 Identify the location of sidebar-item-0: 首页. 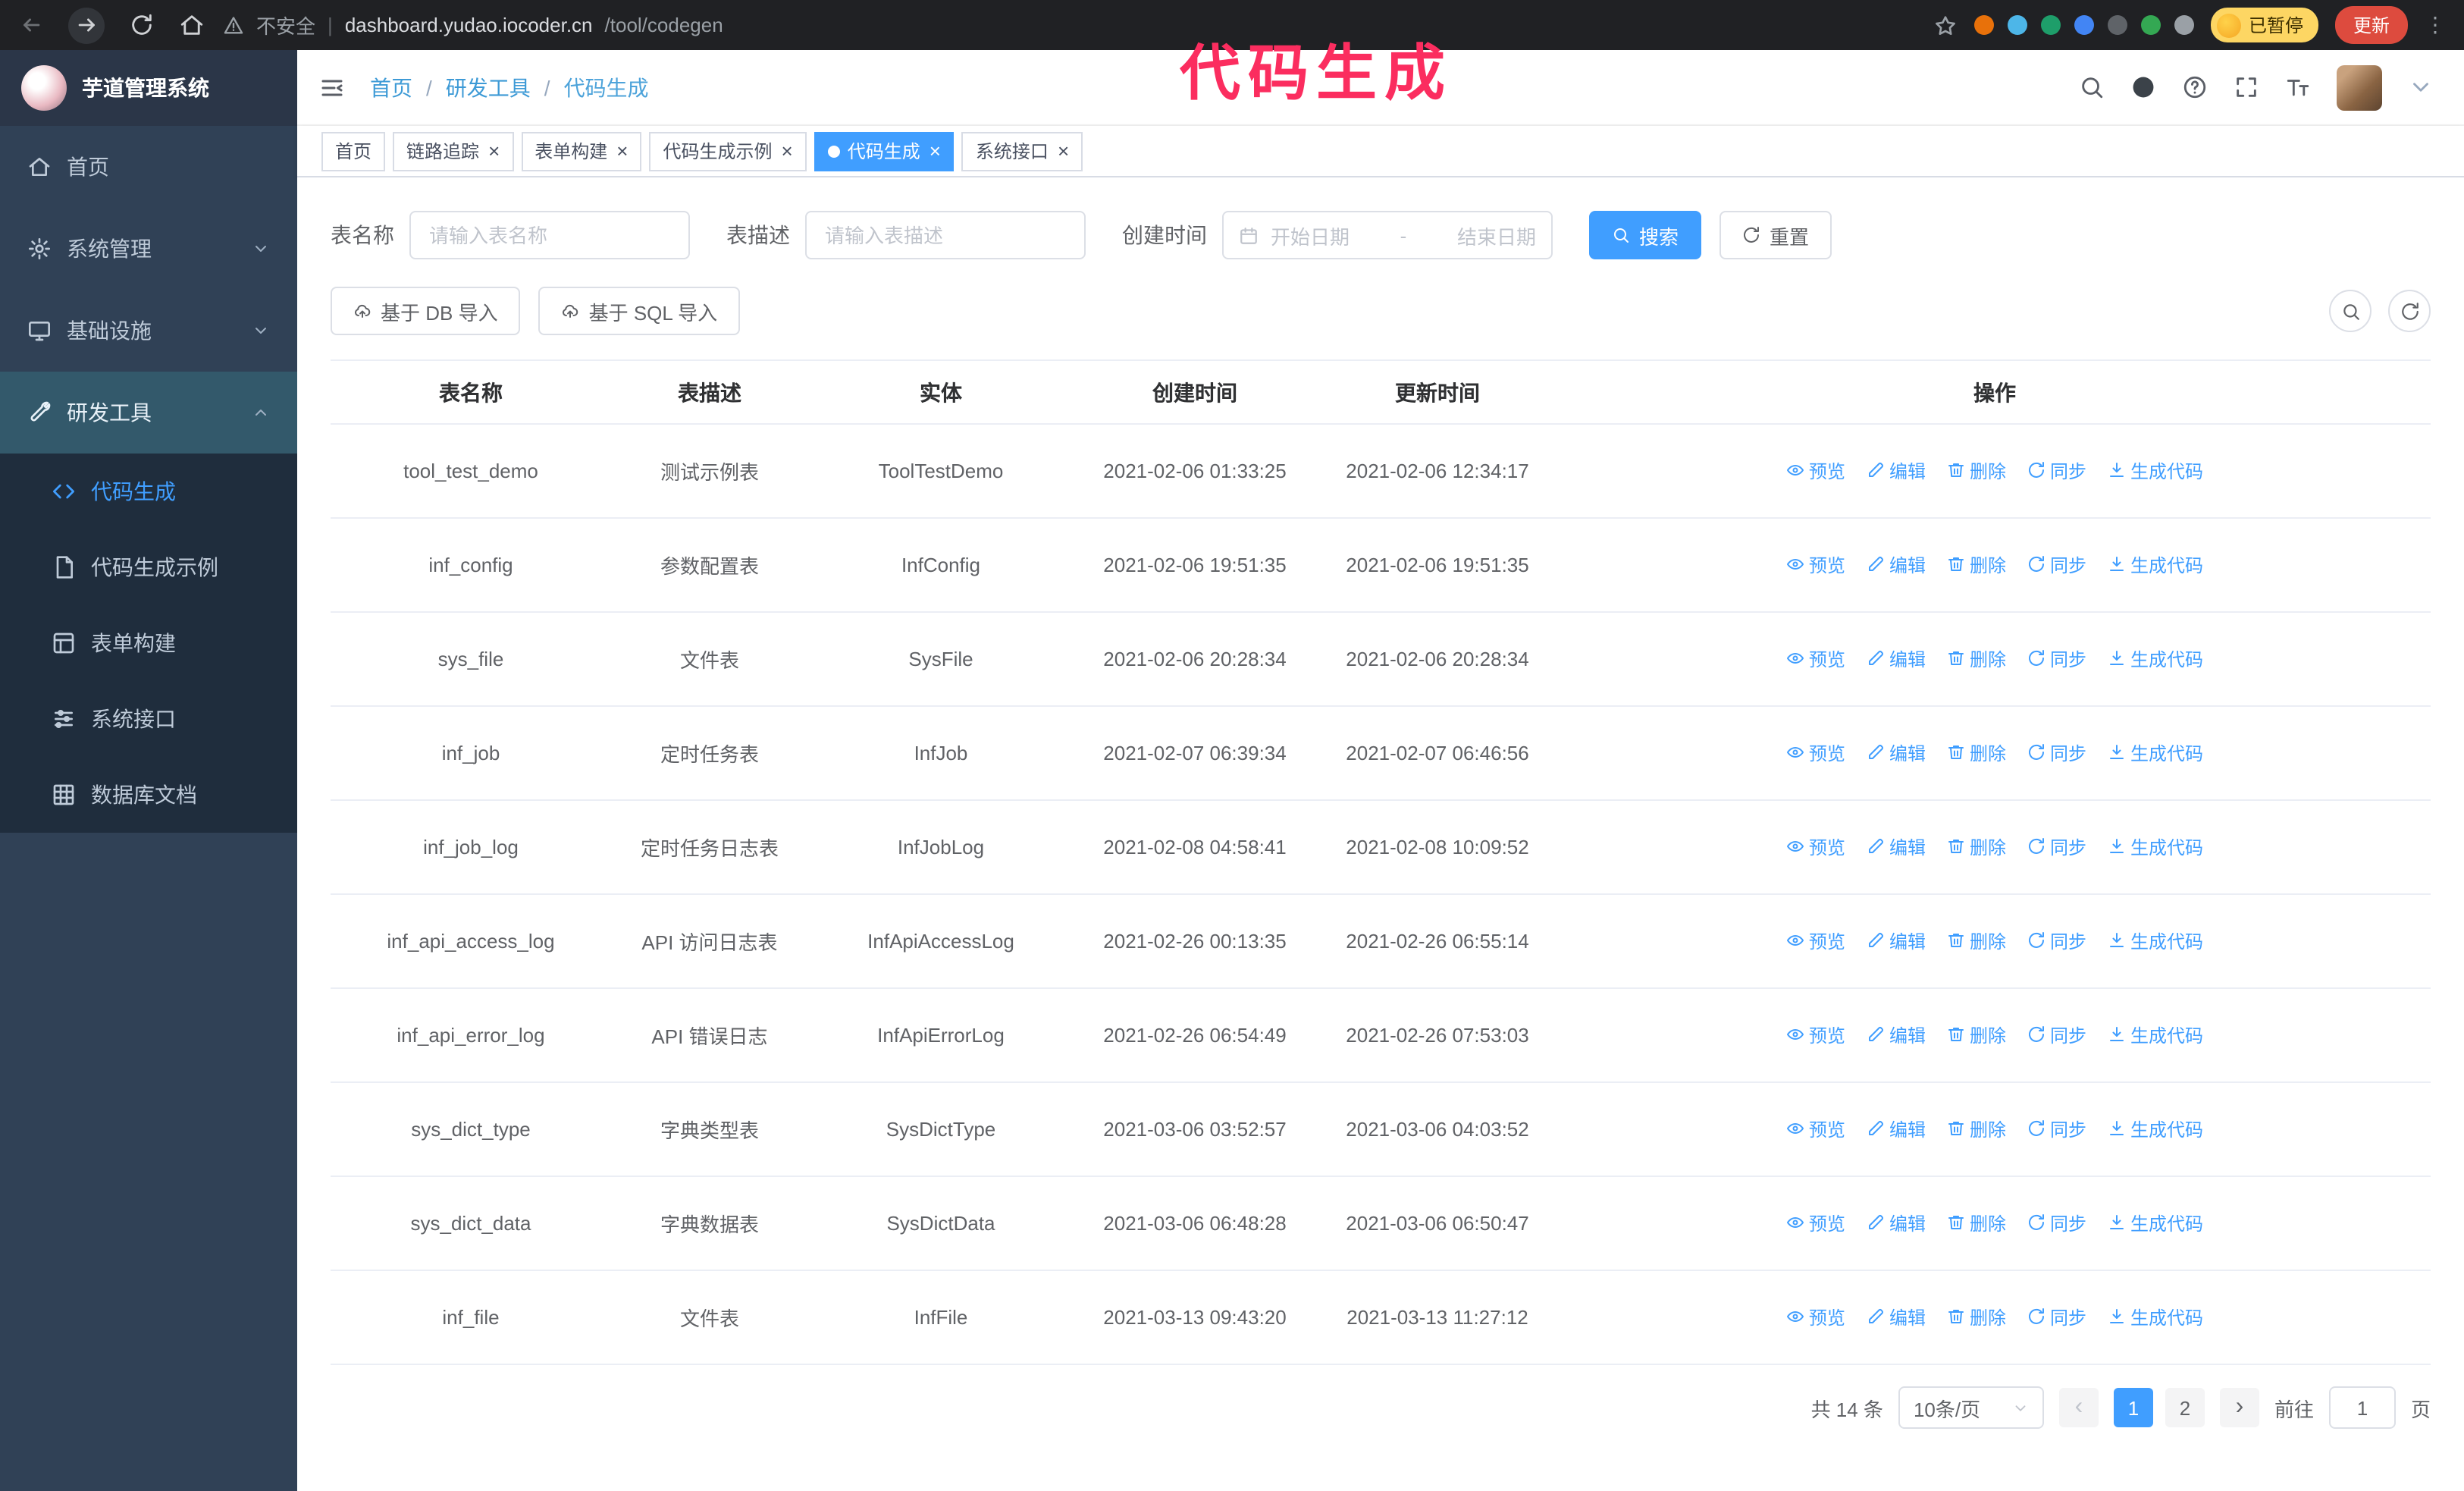
(148, 167).